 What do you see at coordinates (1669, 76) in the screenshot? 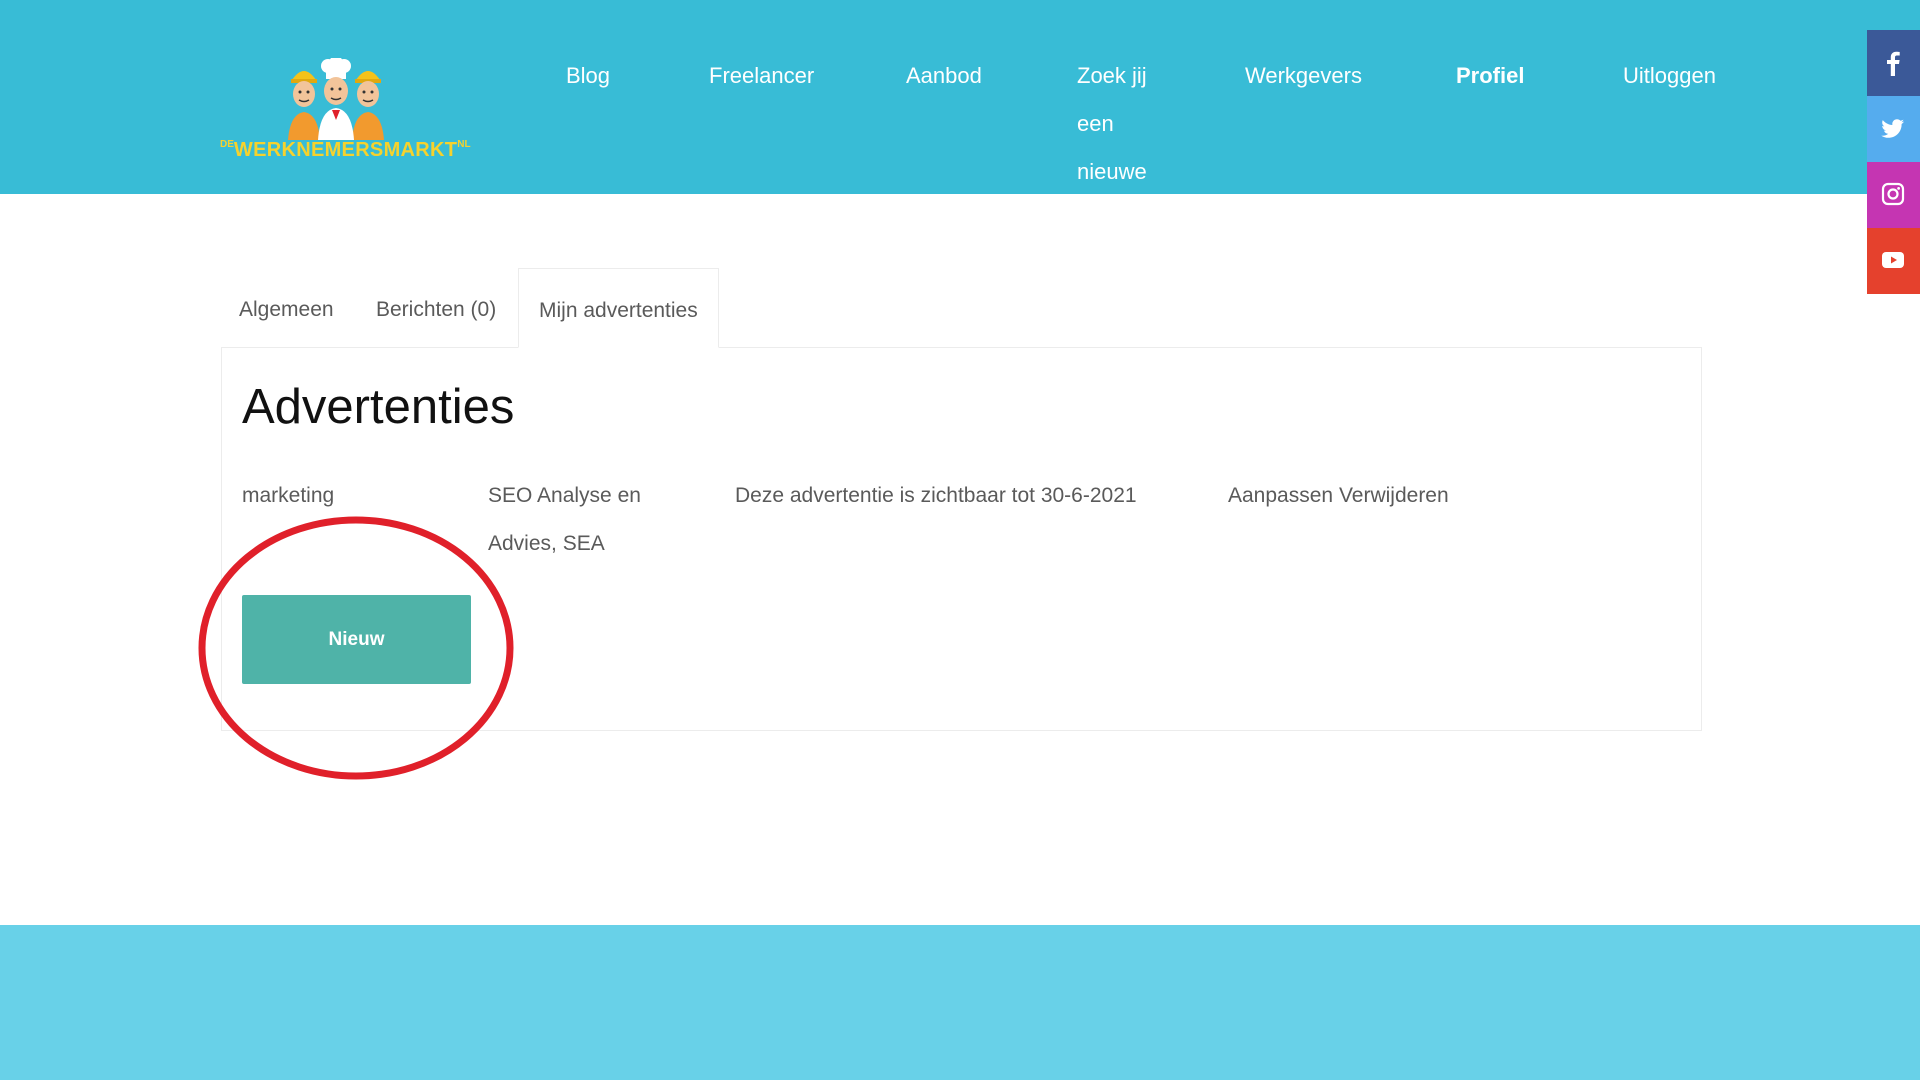
I see `nav-uitloggen: Uitloggen` at bounding box center [1669, 76].